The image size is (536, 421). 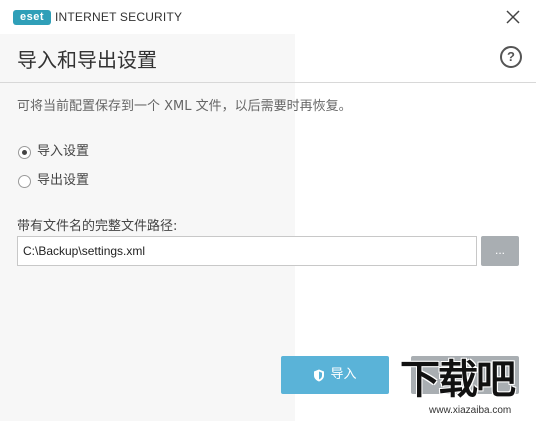 What do you see at coordinates (247, 251) in the screenshot?
I see `file-path-input` at bounding box center [247, 251].